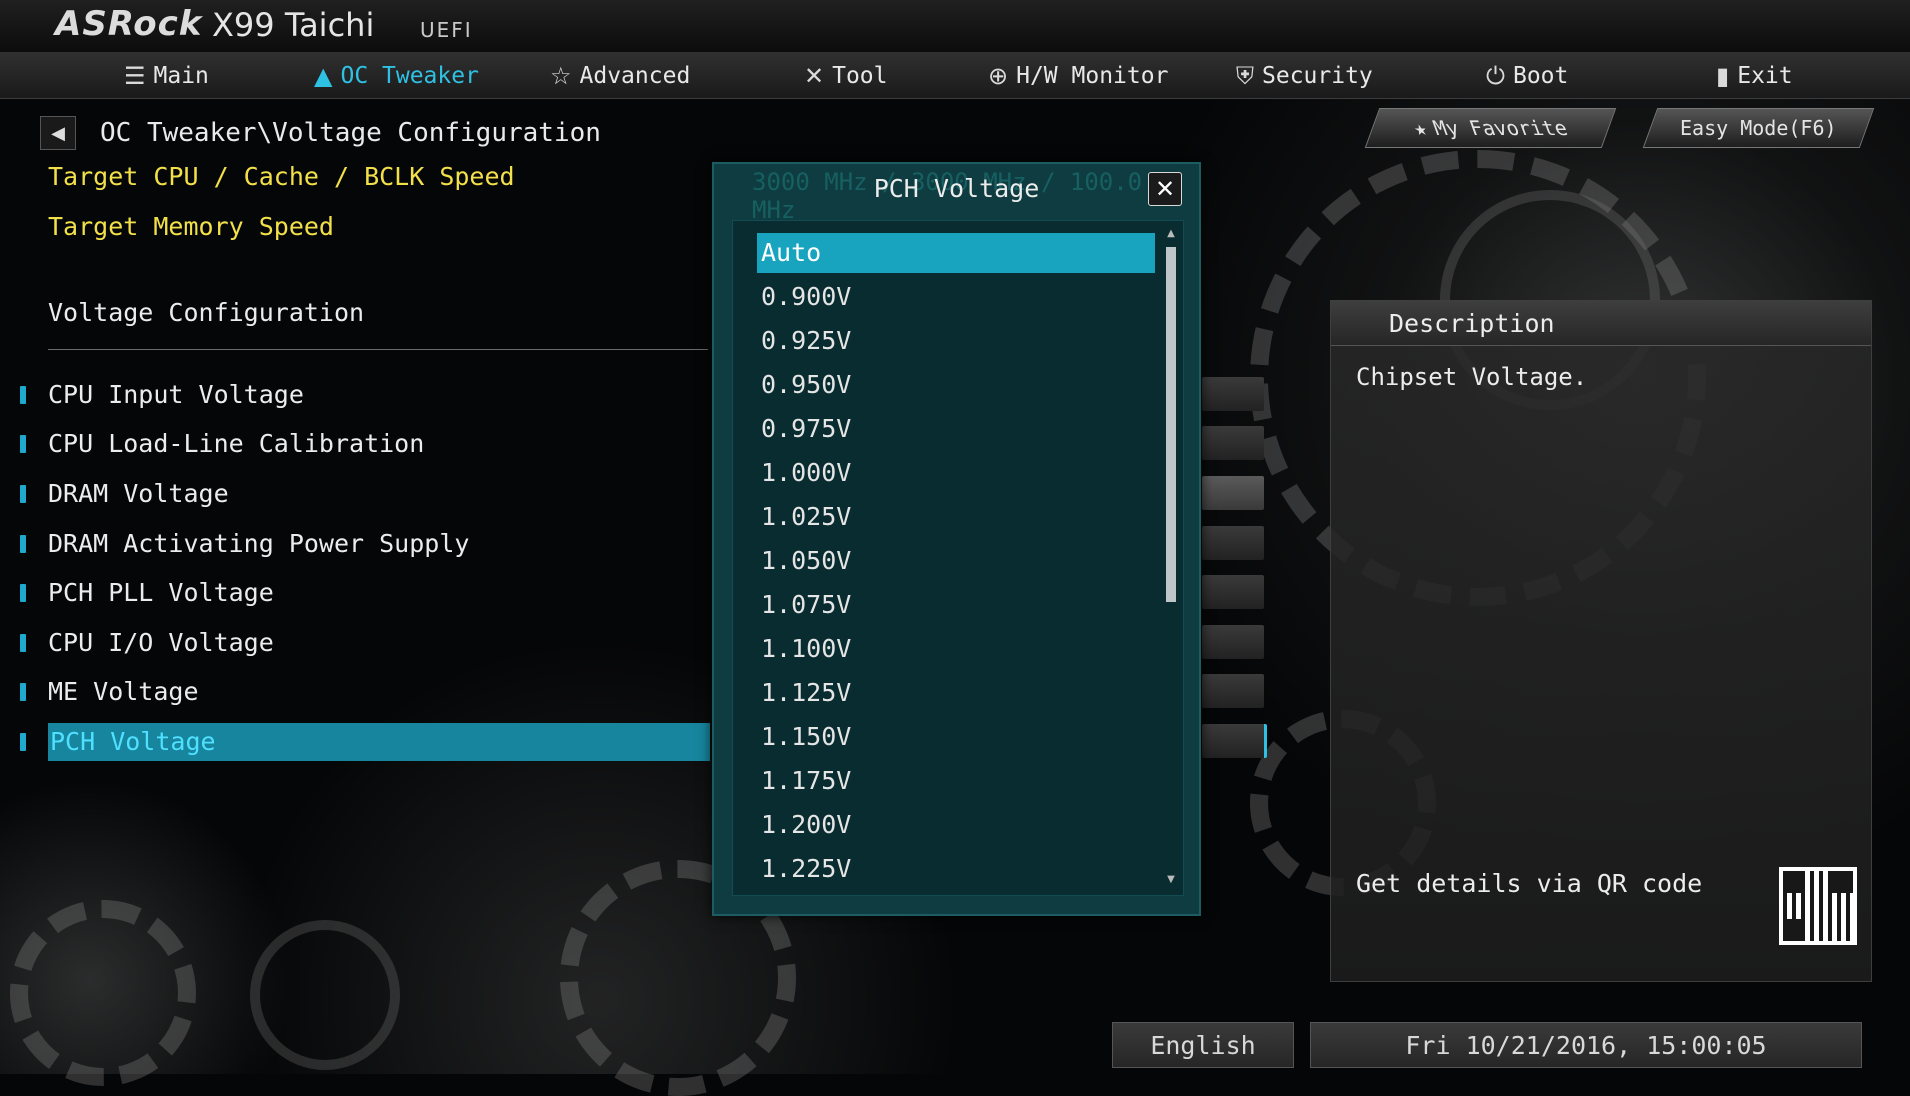 The height and width of the screenshot is (1096, 1910). Describe the element at coordinates (1586, 1045) in the screenshot. I see `datetime-display: Fri 10/21/2016, 15:00:05` at that location.